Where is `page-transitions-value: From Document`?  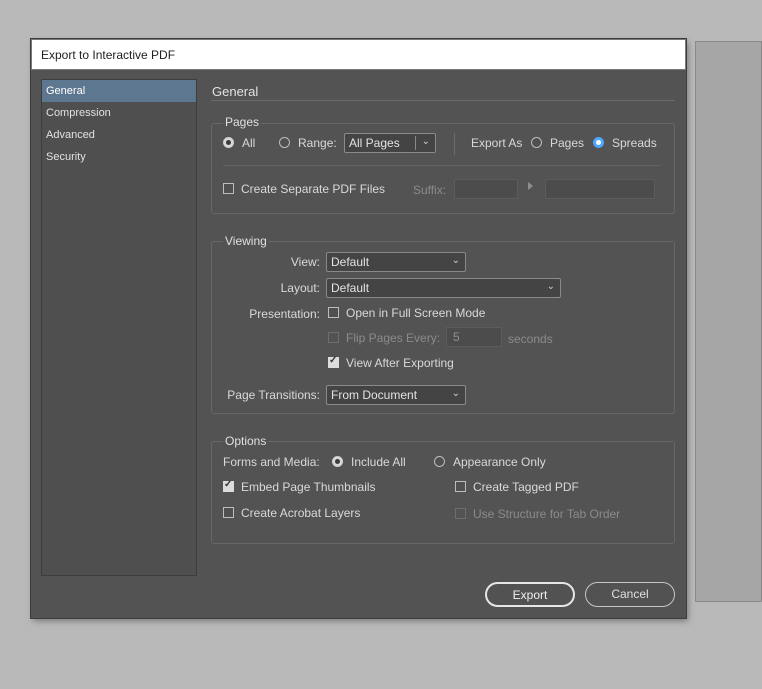 page-transitions-value: From Document is located at coordinates (374, 395).